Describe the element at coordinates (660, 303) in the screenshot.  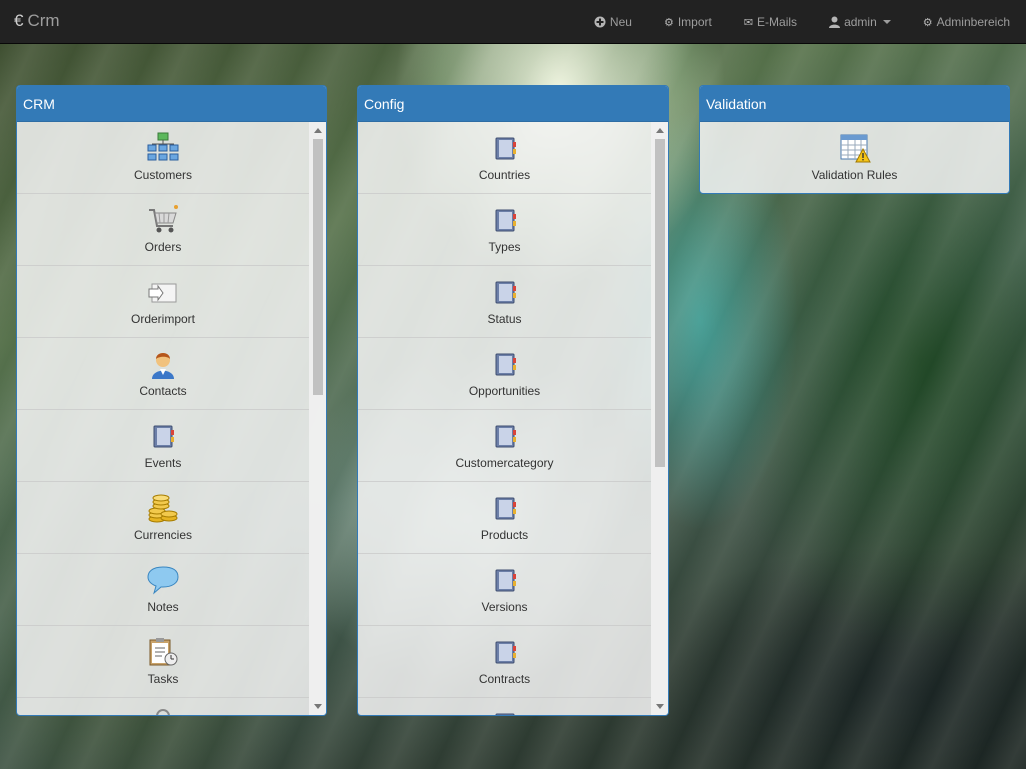
I see `config-scroll-thumb` at that location.